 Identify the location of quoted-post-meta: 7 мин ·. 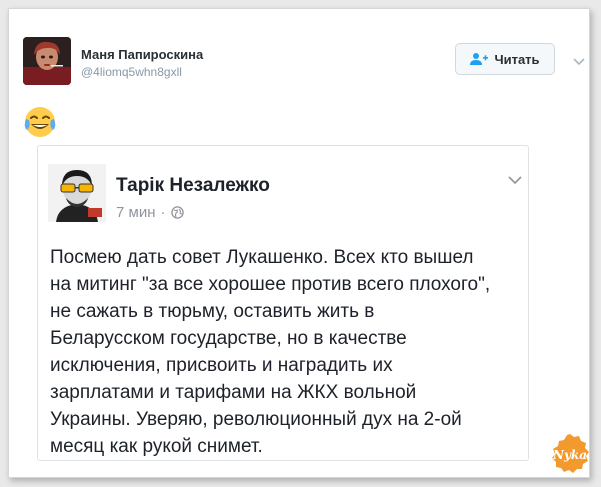
(150, 212).